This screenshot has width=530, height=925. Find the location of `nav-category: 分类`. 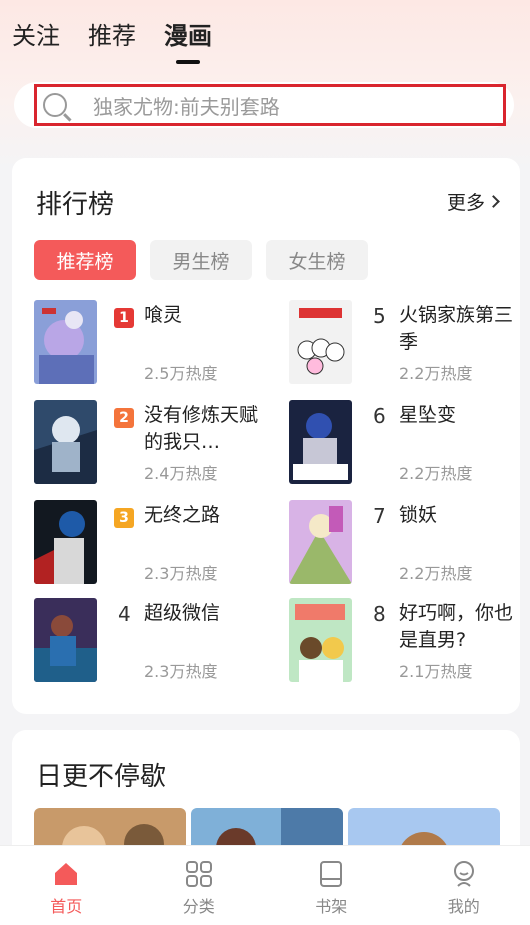

nav-category: 分类 is located at coordinates (199, 888).